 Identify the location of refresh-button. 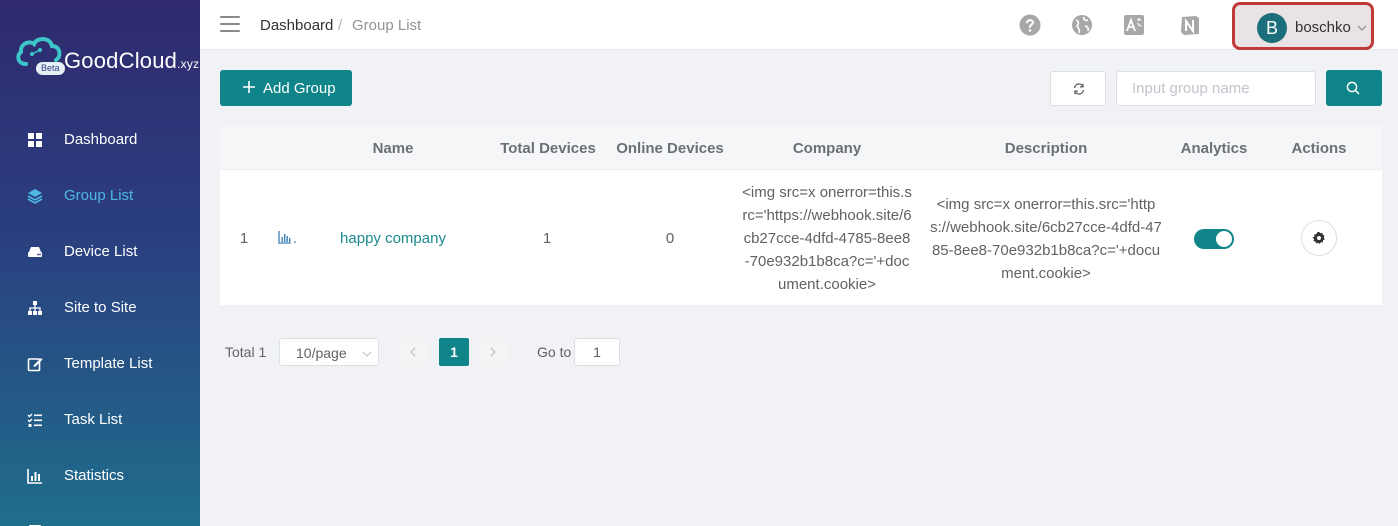
(1078, 88).